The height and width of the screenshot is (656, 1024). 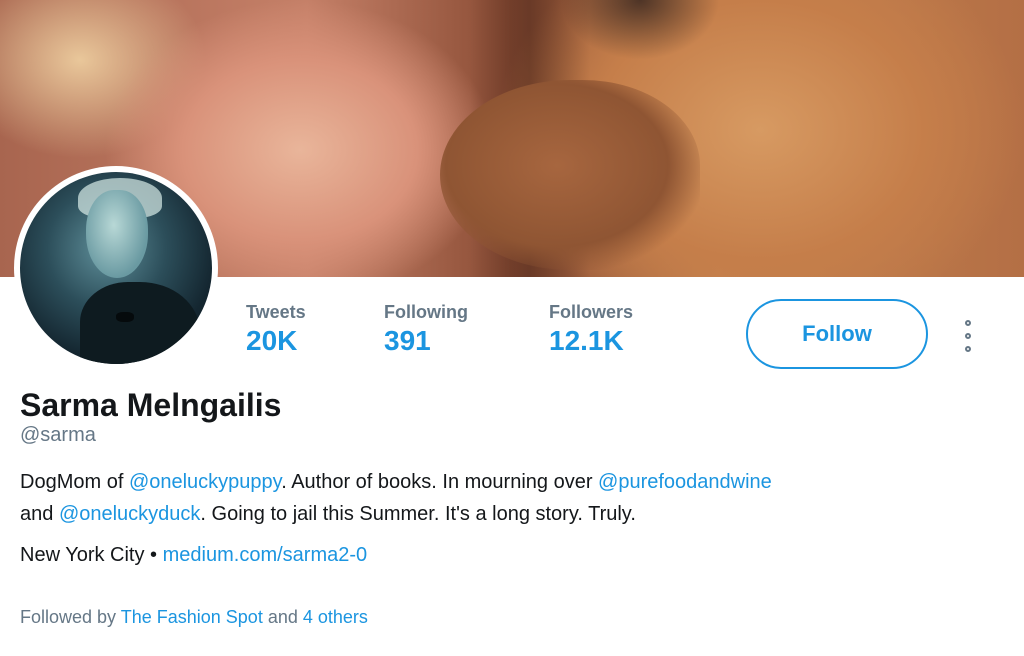 What do you see at coordinates (205, 482) in the screenshot?
I see `mention-link: @oneluckypuppy` at bounding box center [205, 482].